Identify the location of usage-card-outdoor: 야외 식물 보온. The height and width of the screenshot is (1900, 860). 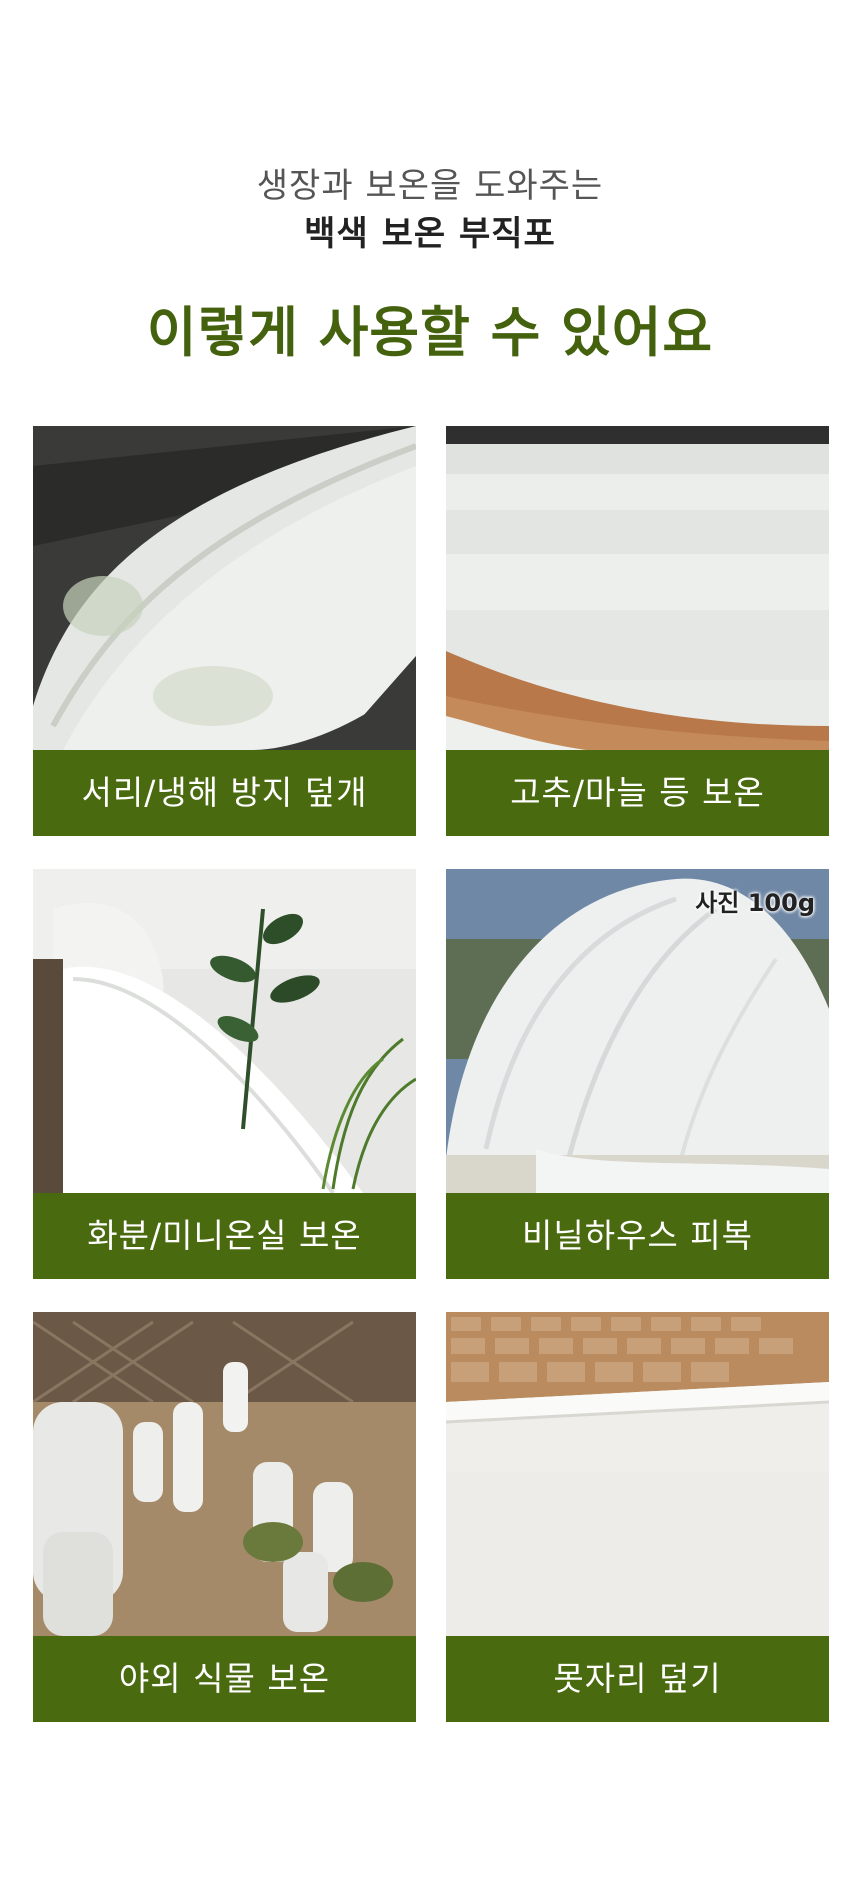
(224, 1517).